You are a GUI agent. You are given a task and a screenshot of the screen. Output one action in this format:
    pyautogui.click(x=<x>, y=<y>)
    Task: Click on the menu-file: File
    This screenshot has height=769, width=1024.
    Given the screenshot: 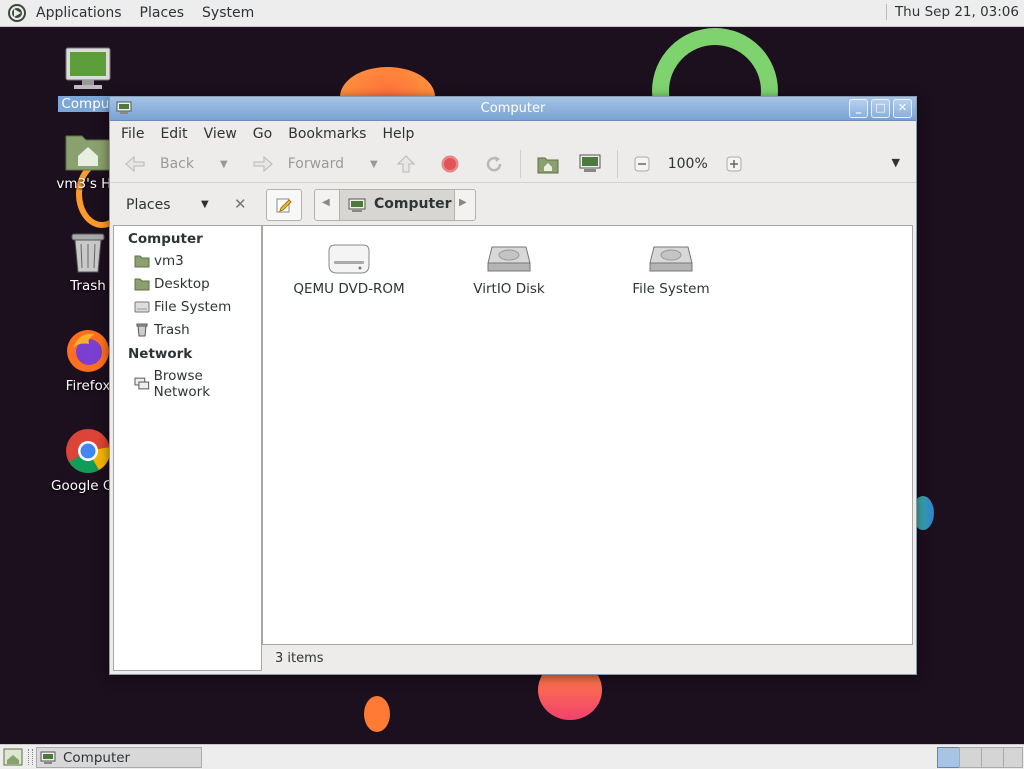 What is the action you would take?
    pyautogui.click(x=132, y=134)
    